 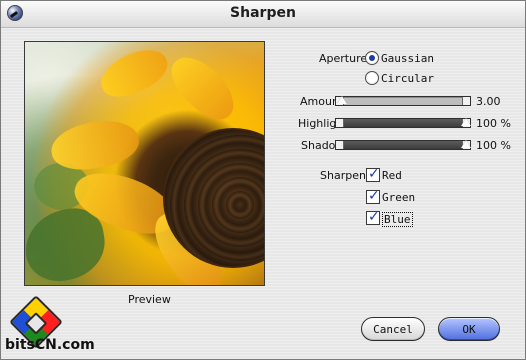 I want to click on amount-slider-right-cap, so click(x=466, y=101).